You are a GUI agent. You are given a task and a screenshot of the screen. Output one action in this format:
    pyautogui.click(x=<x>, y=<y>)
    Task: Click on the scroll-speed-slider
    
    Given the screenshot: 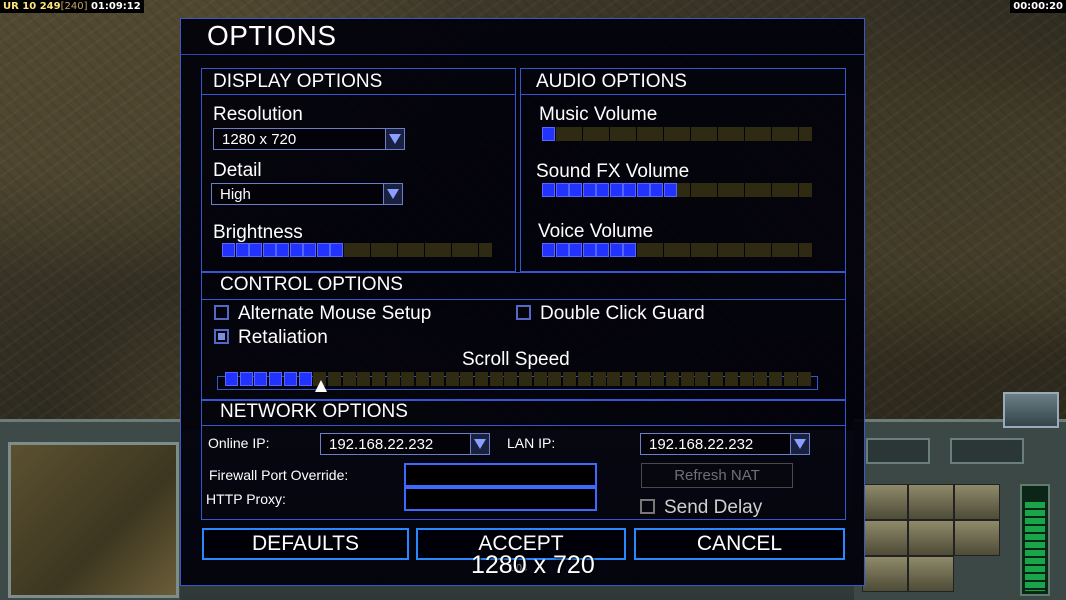 What is the action you would take?
    pyautogui.click(x=520, y=379)
    